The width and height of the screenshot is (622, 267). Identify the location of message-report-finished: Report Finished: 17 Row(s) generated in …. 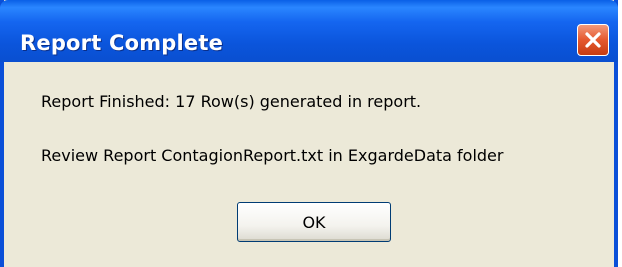
(231, 101).